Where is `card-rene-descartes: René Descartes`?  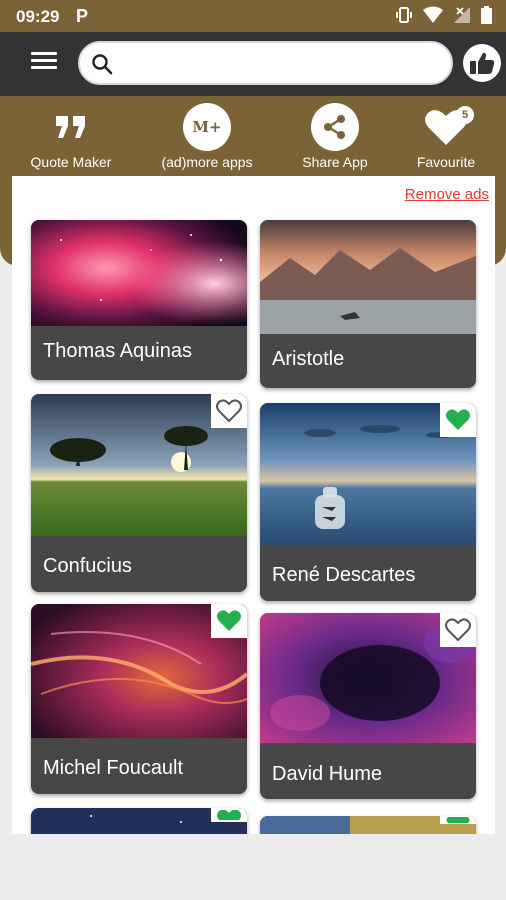
card-rene-descartes: René Descartes is located at coordinates (368, 502).